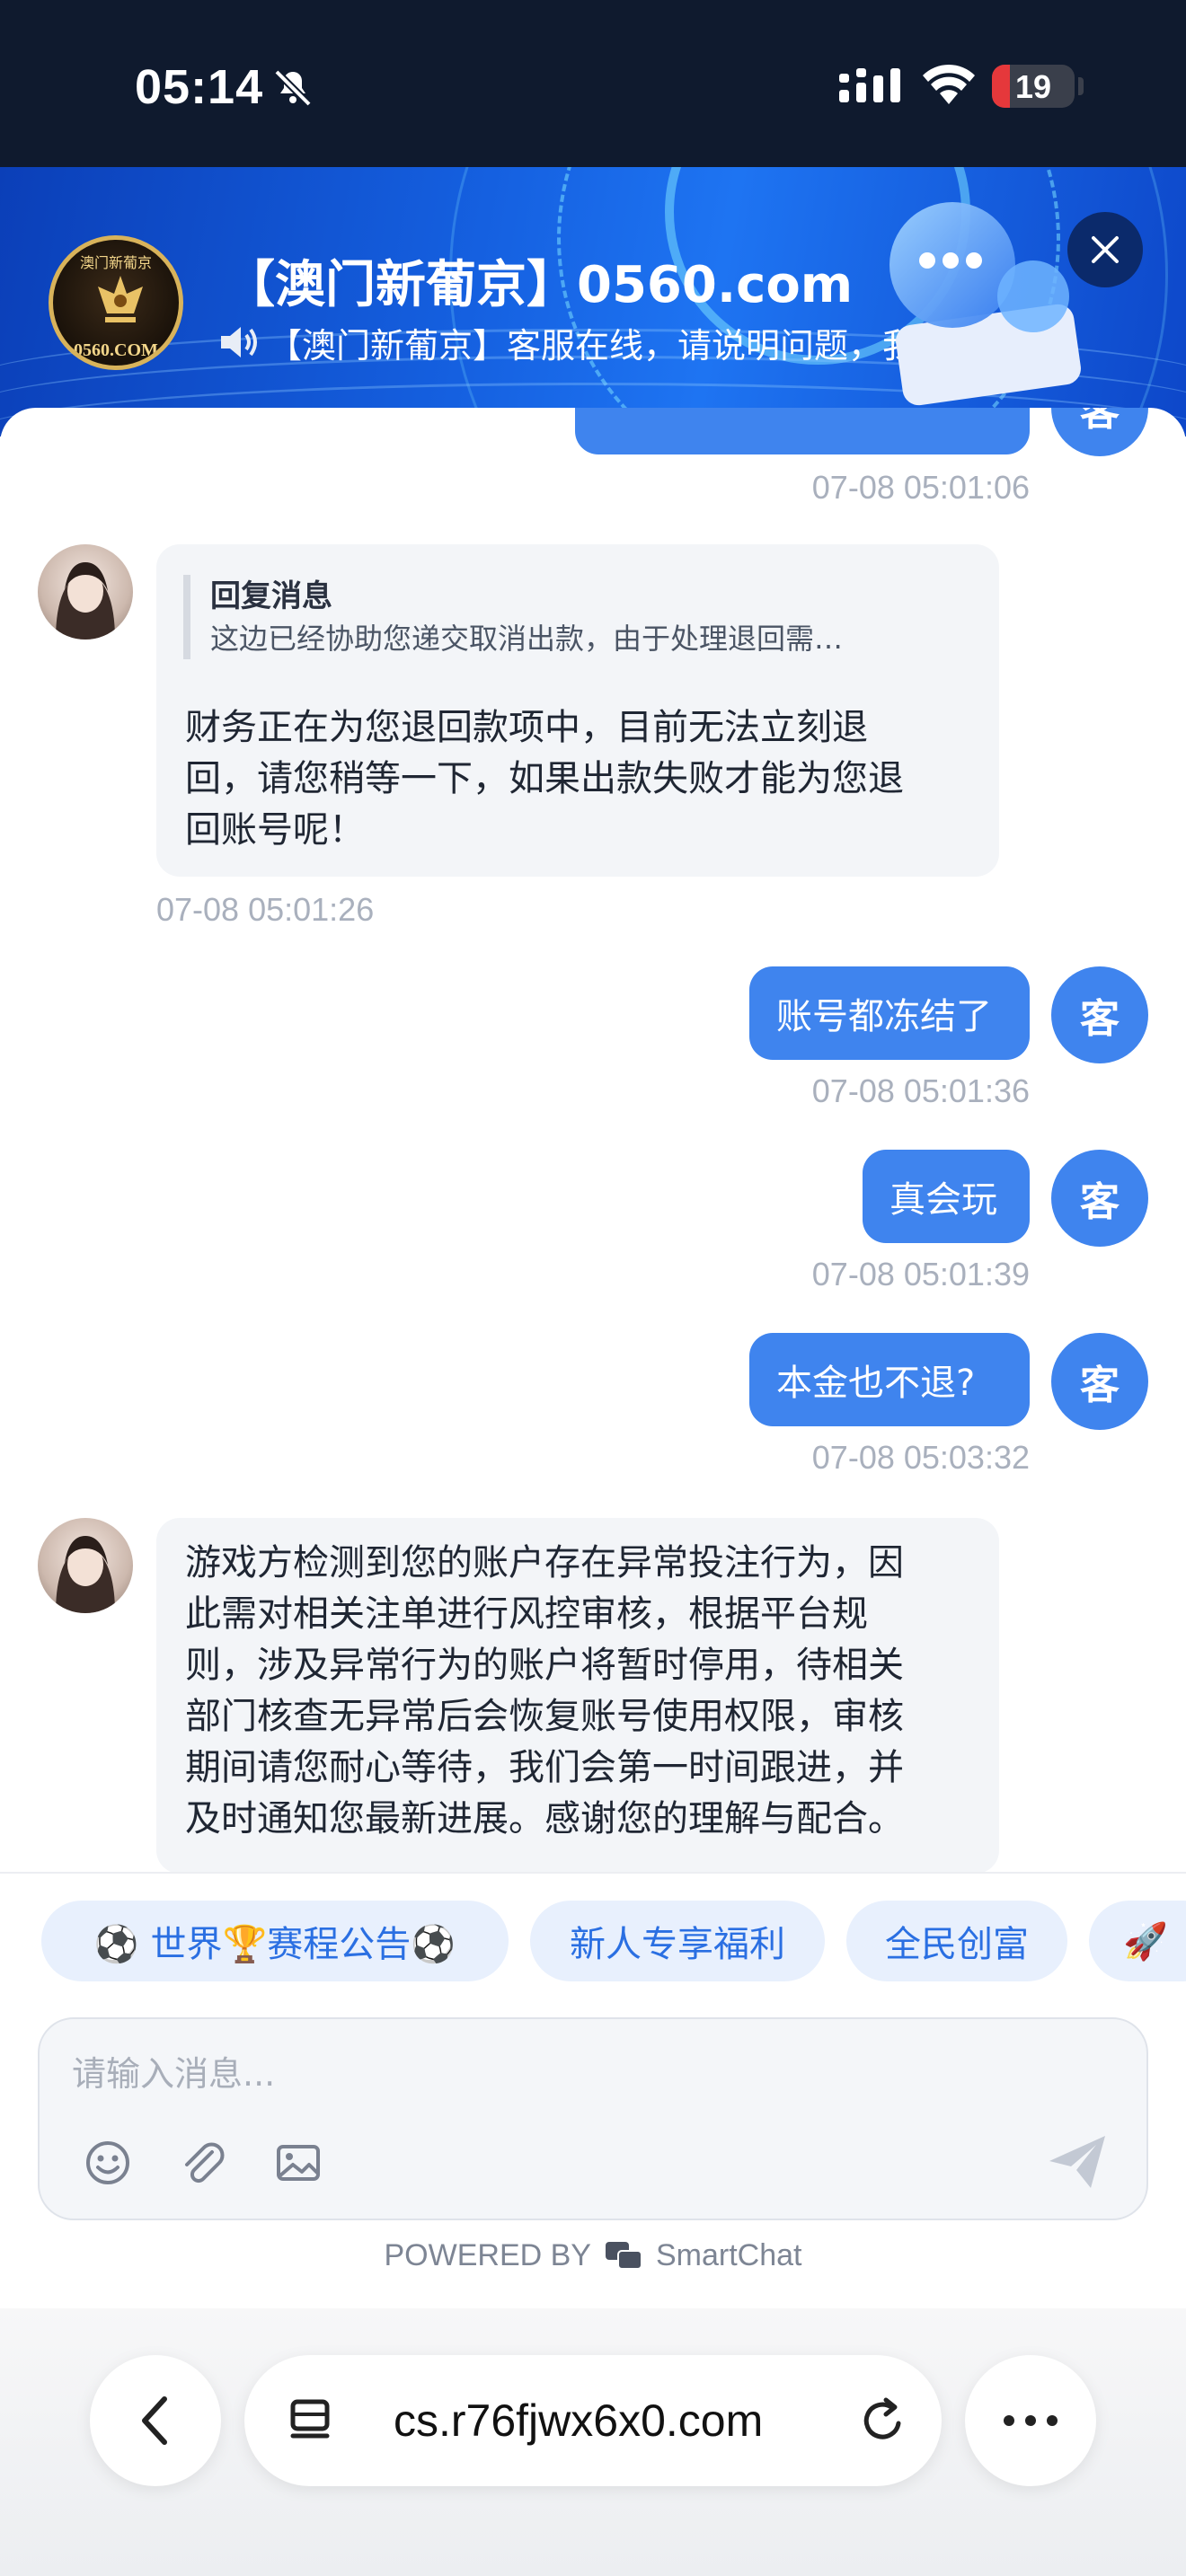  Describe the element at coordinates (298, 2163) in the screenshot. I see `image-icon` at that location.